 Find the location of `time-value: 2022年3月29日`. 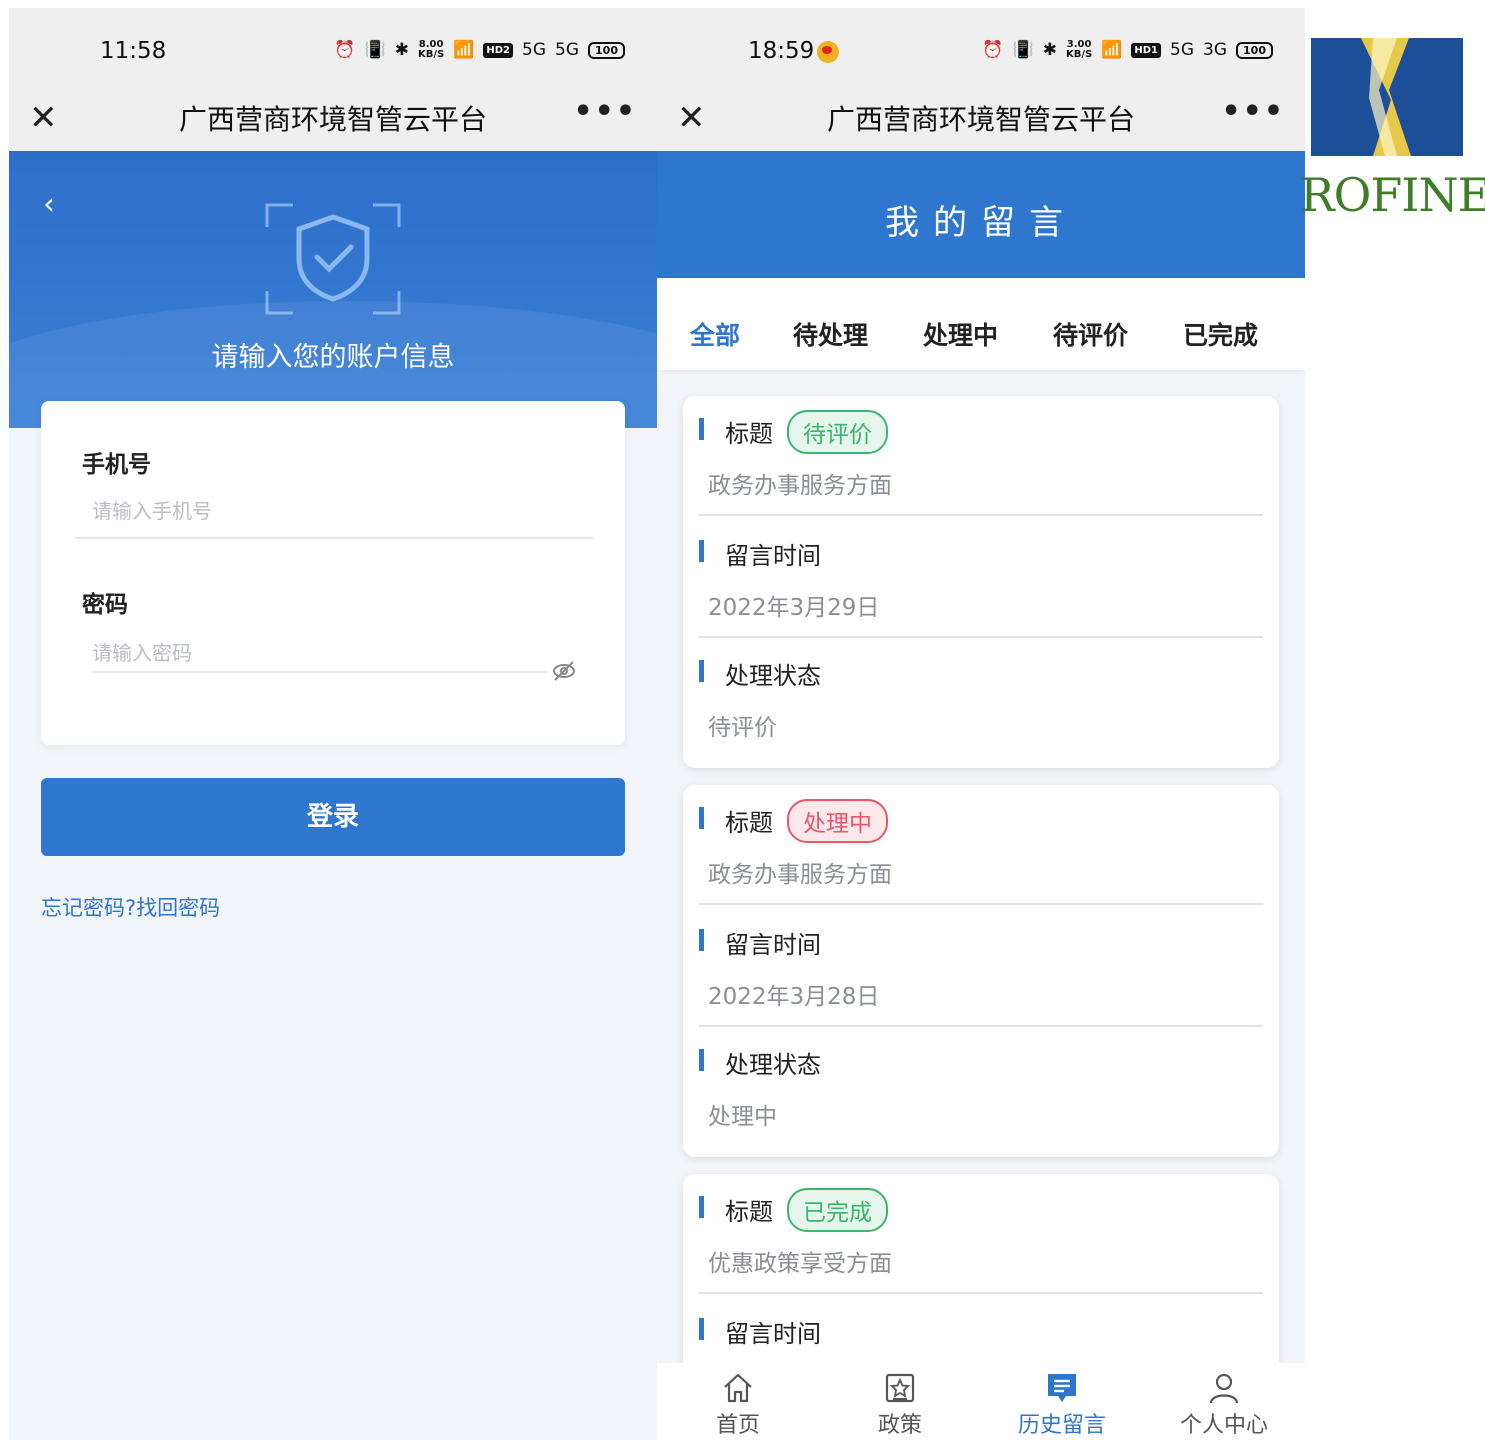

time-value: 2022年3月29日 is located at coordinates (794, 608).